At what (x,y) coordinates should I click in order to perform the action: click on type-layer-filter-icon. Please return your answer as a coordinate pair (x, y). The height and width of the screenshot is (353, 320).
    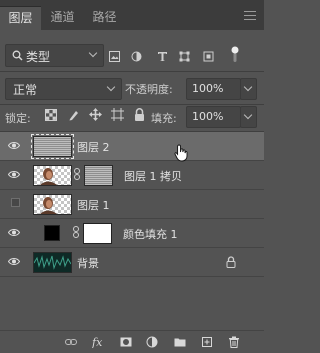
    Looking at the image, I should click on (162, 56).